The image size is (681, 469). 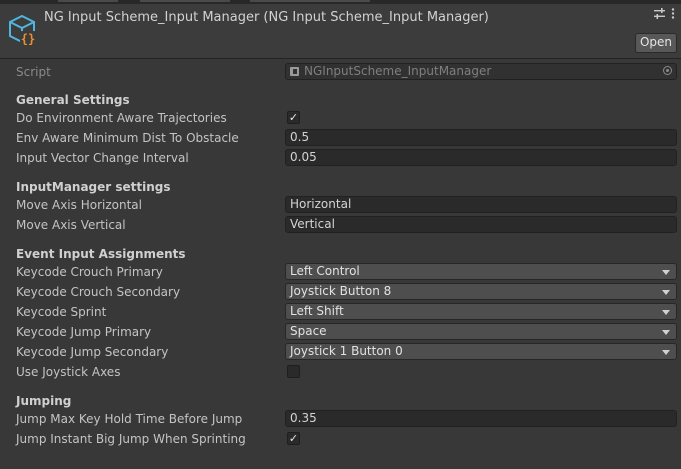 I want to click on crouch-primary-dropdown: Left Control, so click(x=481, y=271).